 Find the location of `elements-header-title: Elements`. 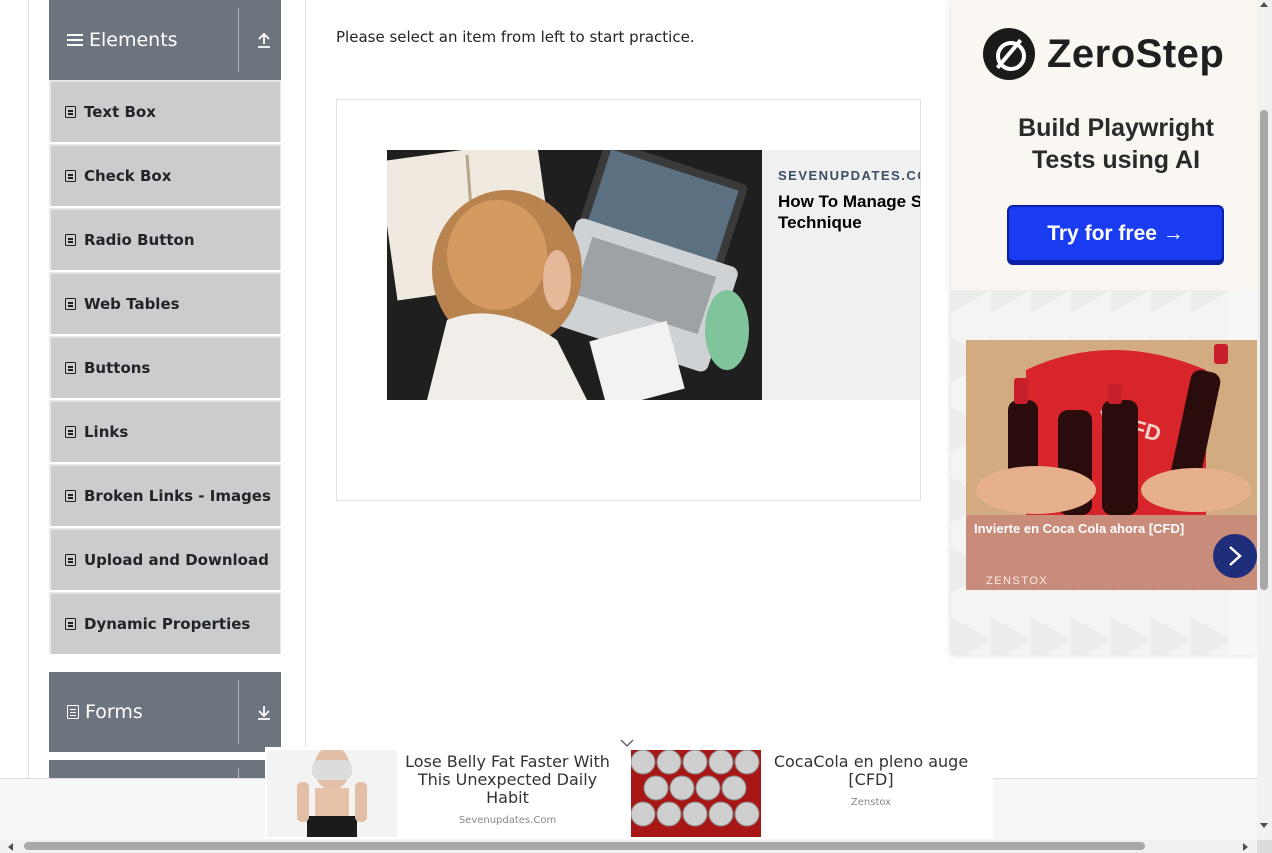

elements-header-title: Elements is located at coordinates (122, 40).